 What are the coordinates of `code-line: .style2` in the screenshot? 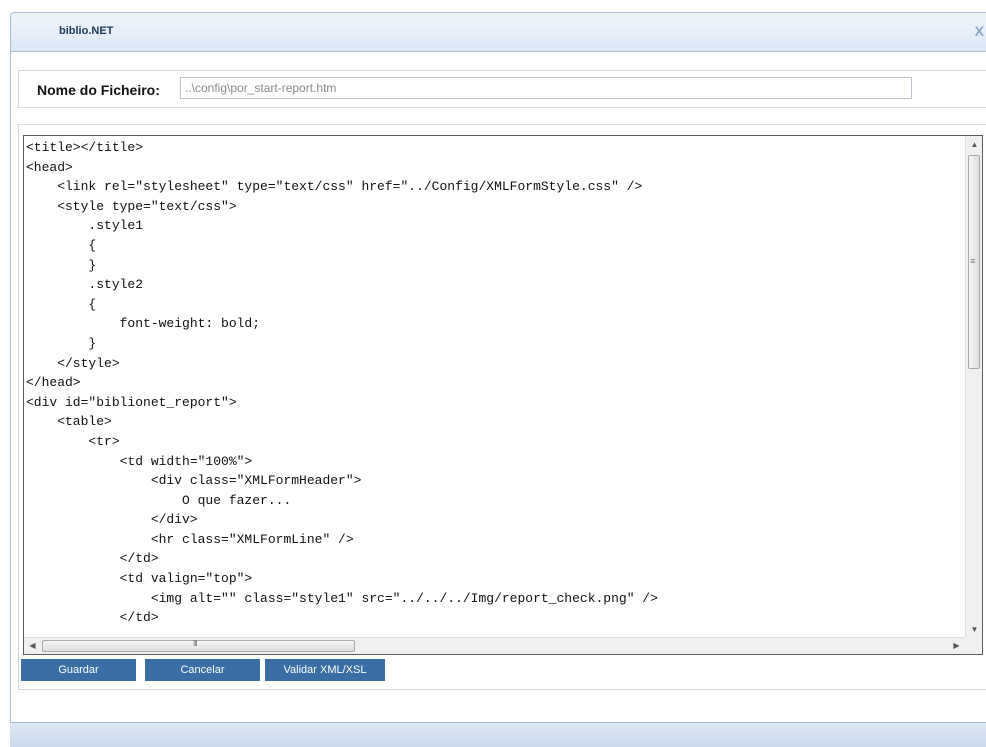 It's located at (85, 285).